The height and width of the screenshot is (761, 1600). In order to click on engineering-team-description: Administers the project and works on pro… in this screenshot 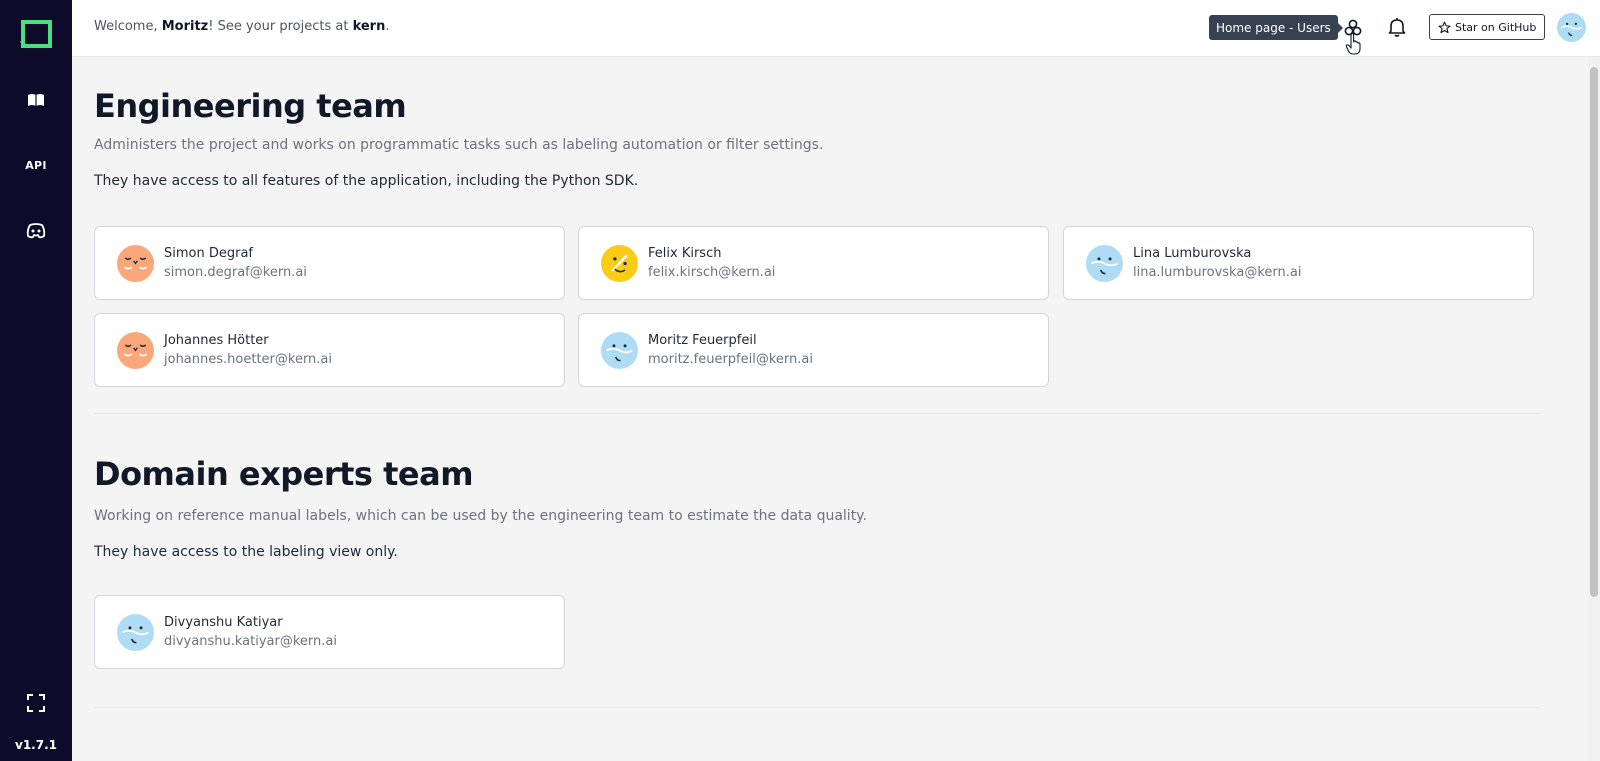, I will do `click(459, 145)`.